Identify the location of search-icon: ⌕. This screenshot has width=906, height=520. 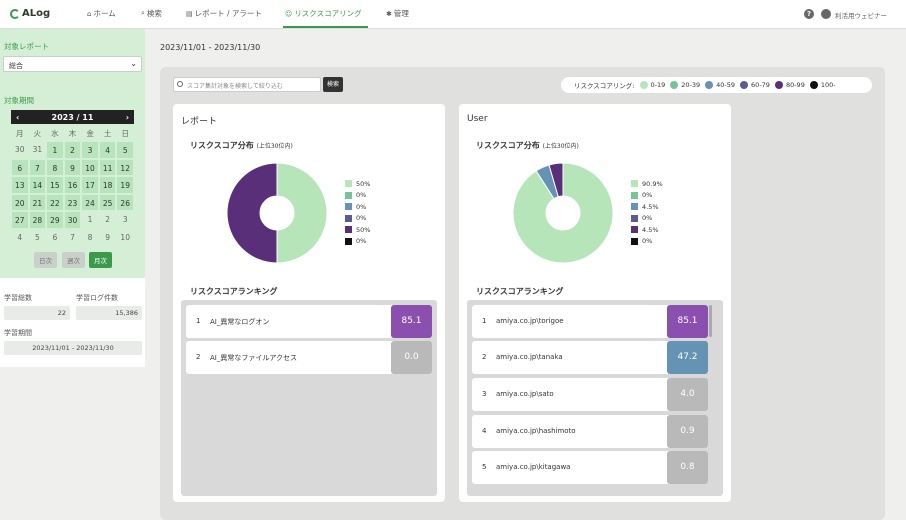
(143, 13).